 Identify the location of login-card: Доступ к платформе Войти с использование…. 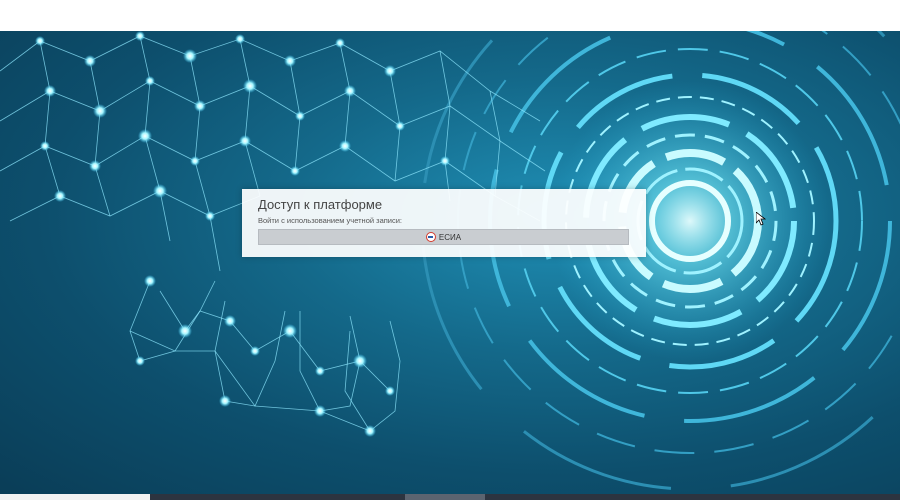
(444, 223).